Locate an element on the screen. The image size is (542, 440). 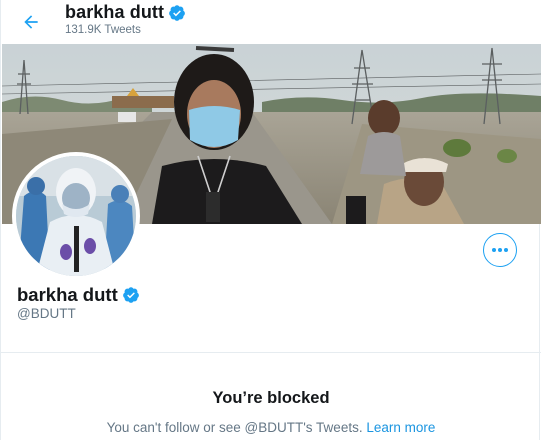
more-horizontal-icon is located at coordinates (500, 250).